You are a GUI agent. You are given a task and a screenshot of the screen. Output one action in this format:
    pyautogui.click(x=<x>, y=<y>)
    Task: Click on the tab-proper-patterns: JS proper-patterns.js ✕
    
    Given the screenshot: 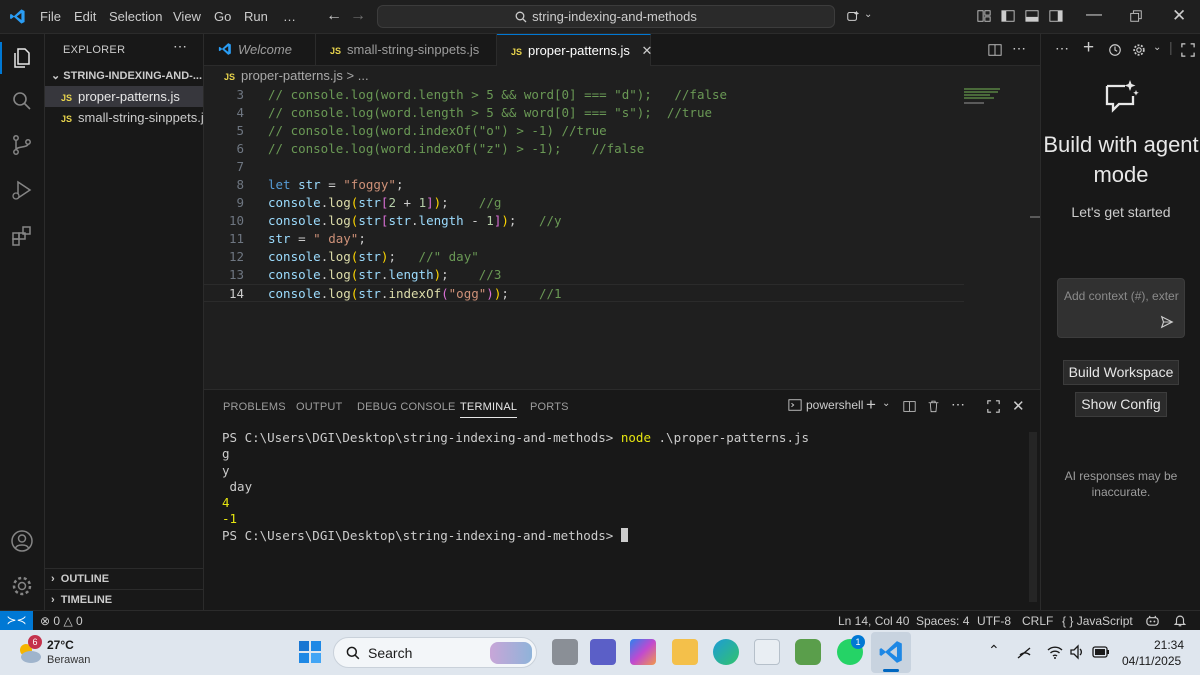 What is the action you would take?
    pyautogui.click(x=575, y=50)
    